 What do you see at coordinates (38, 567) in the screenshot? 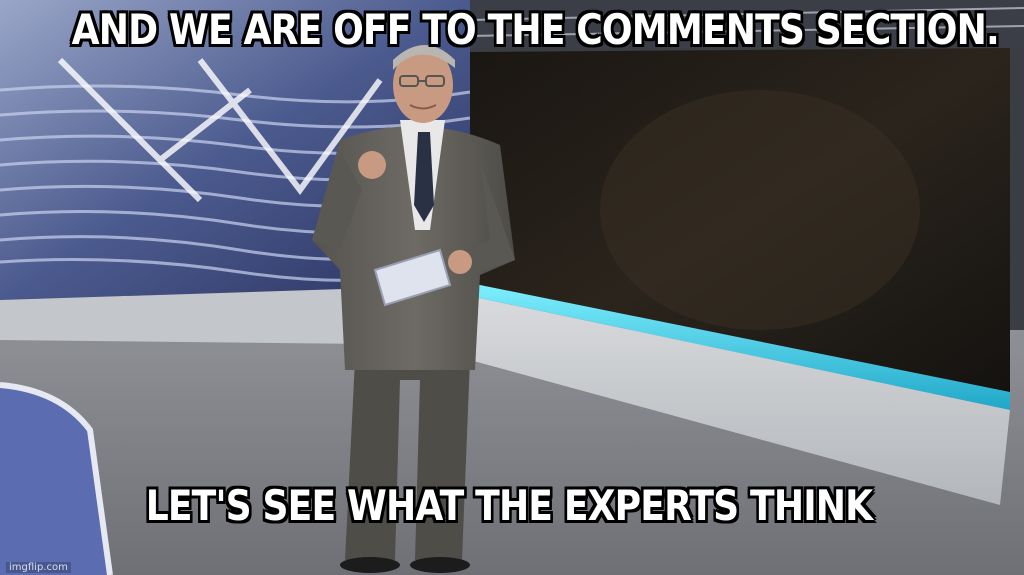
I see `watermark-text: imgflip.com` at bounding box center [38, 567].